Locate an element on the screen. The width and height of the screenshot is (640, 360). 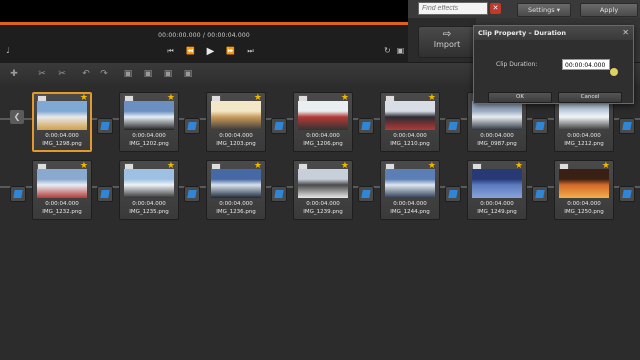
add-icon: ✚ is located at coordinates (14, 74).